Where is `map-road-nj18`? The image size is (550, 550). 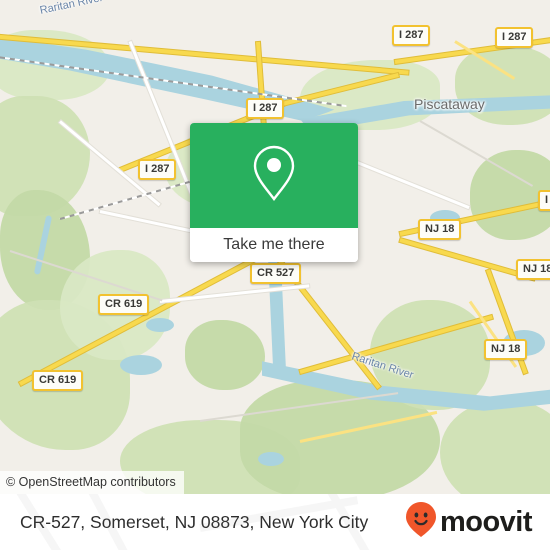 map-road-nj18 is located at coordinates (467, 259).